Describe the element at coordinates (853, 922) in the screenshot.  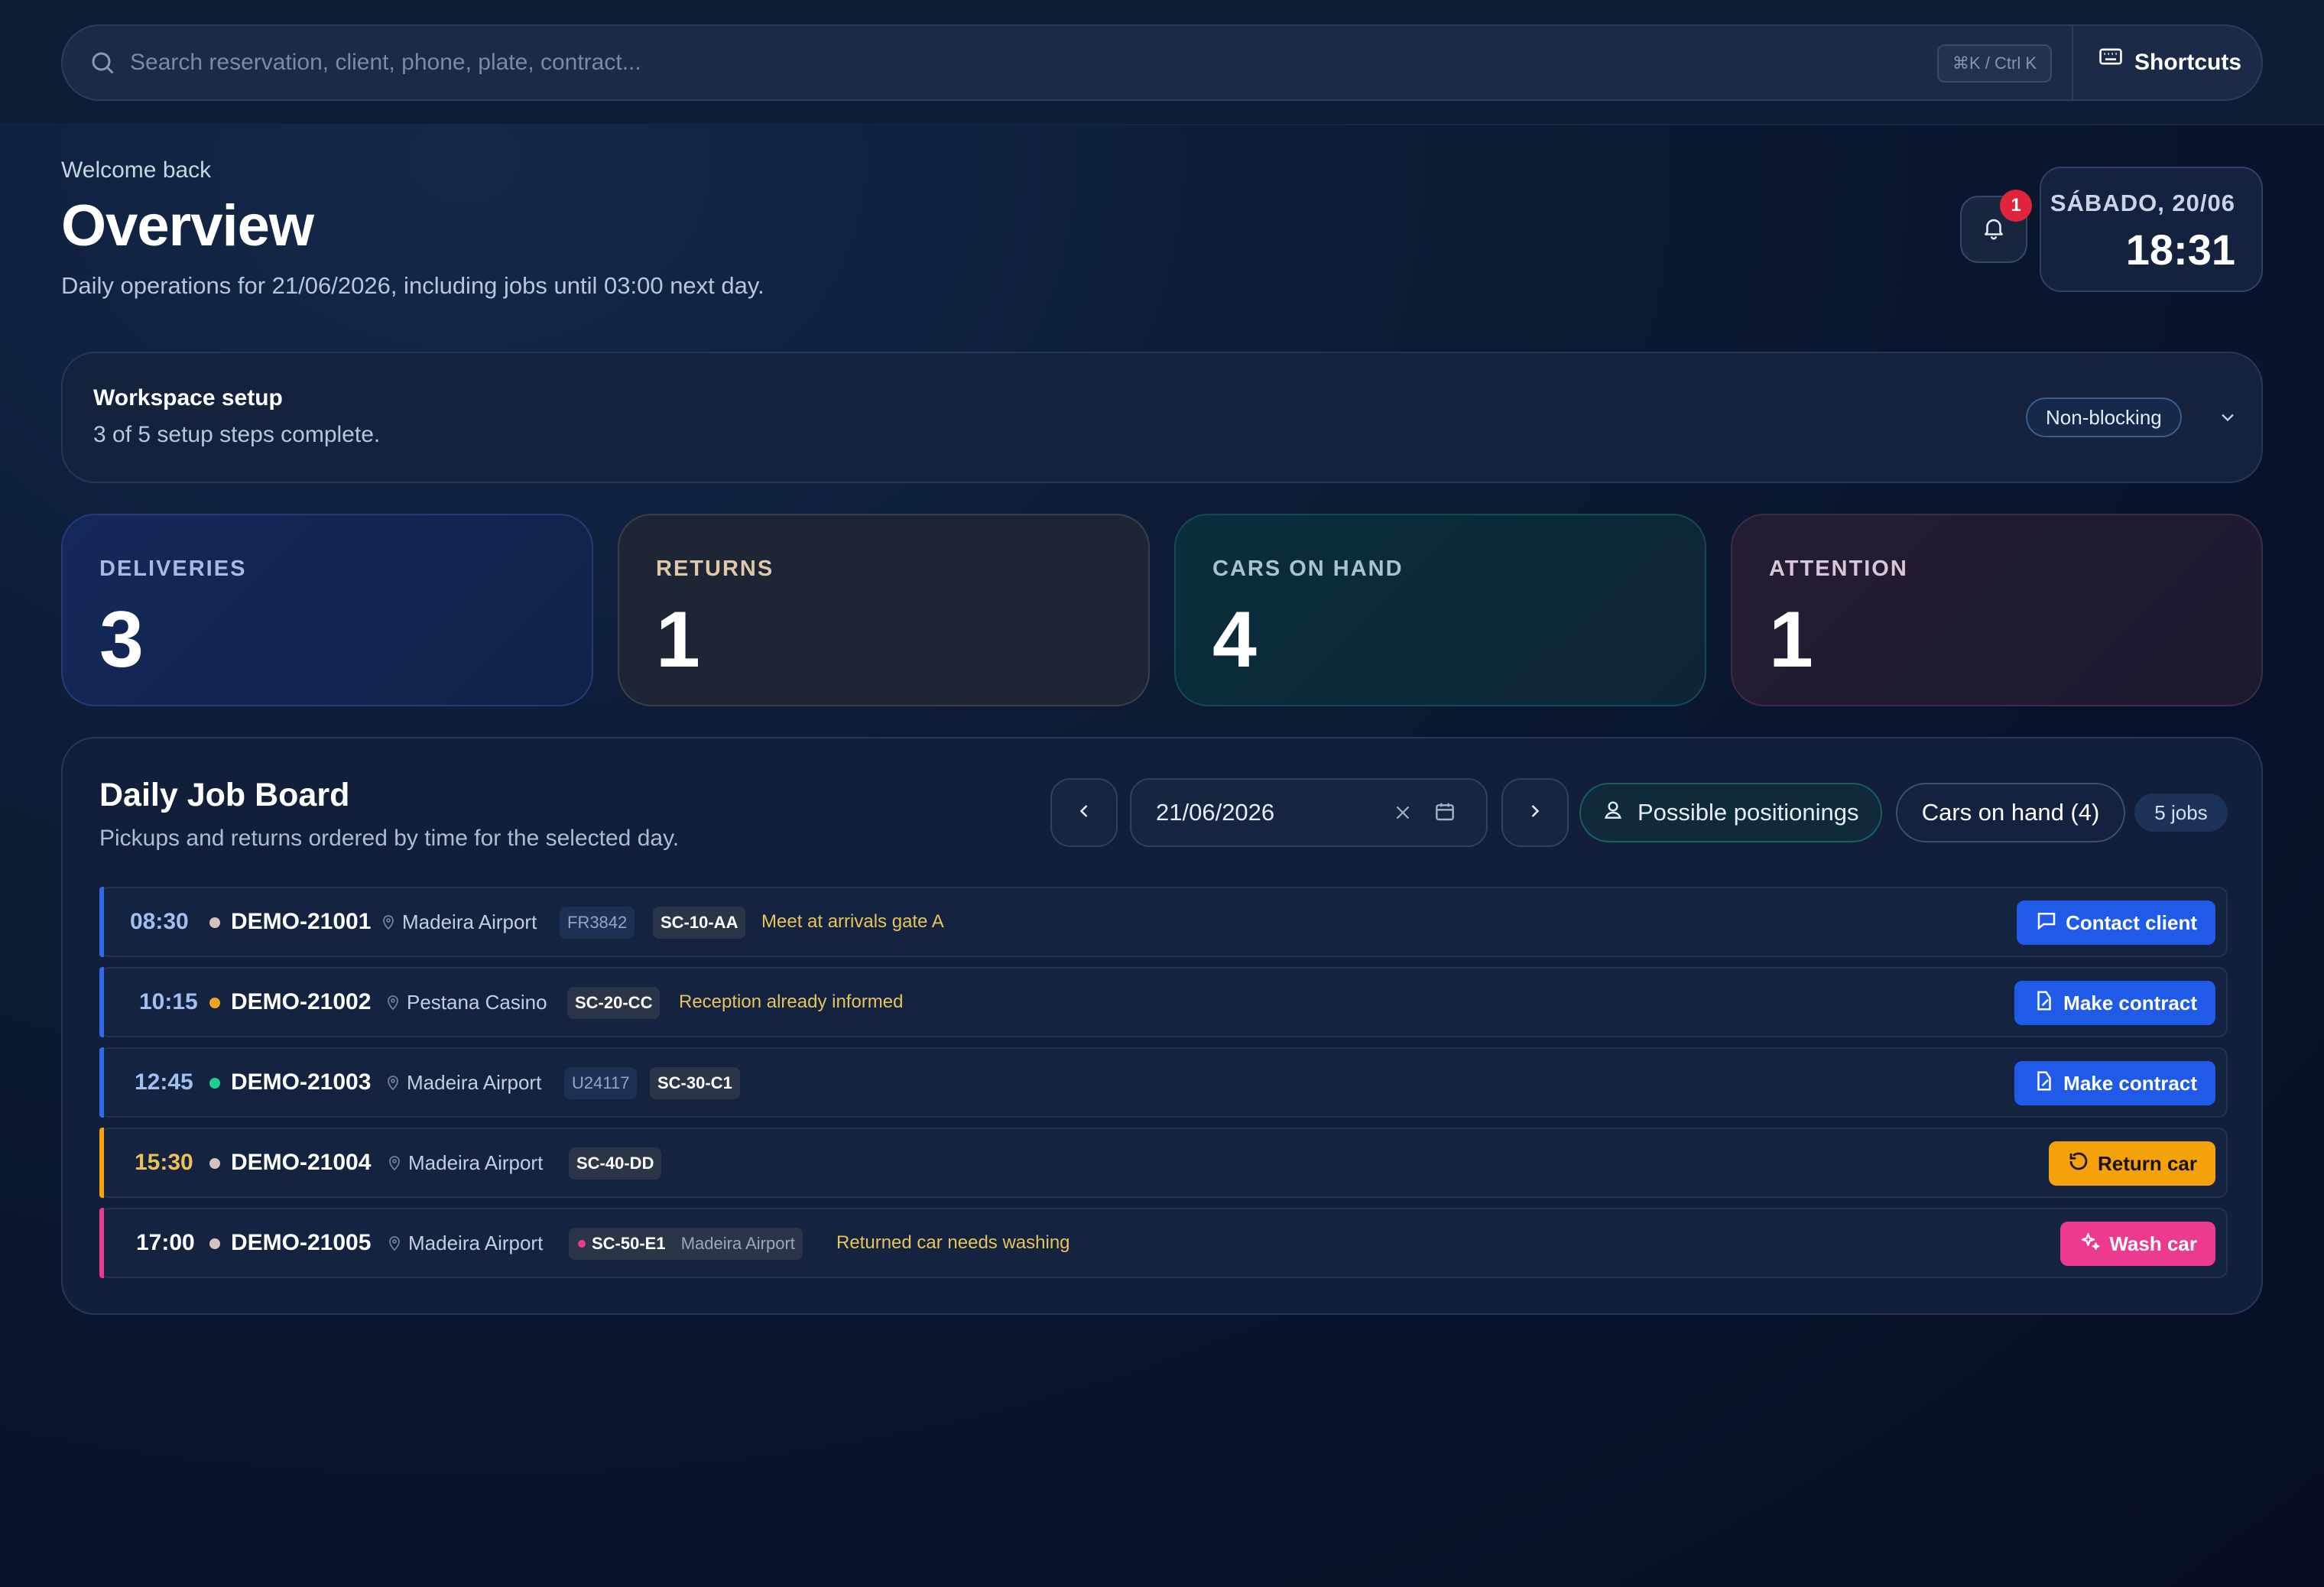
I see `job-note: Meet at arrivals gate A` at that location.